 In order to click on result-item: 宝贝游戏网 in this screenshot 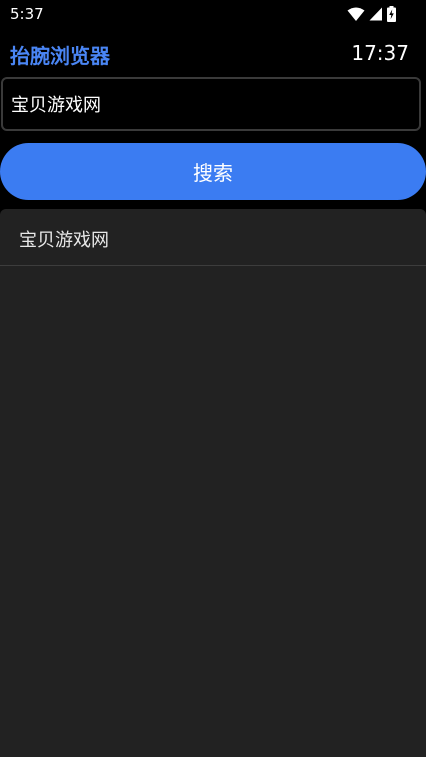, I will do `click(213, 237)`.